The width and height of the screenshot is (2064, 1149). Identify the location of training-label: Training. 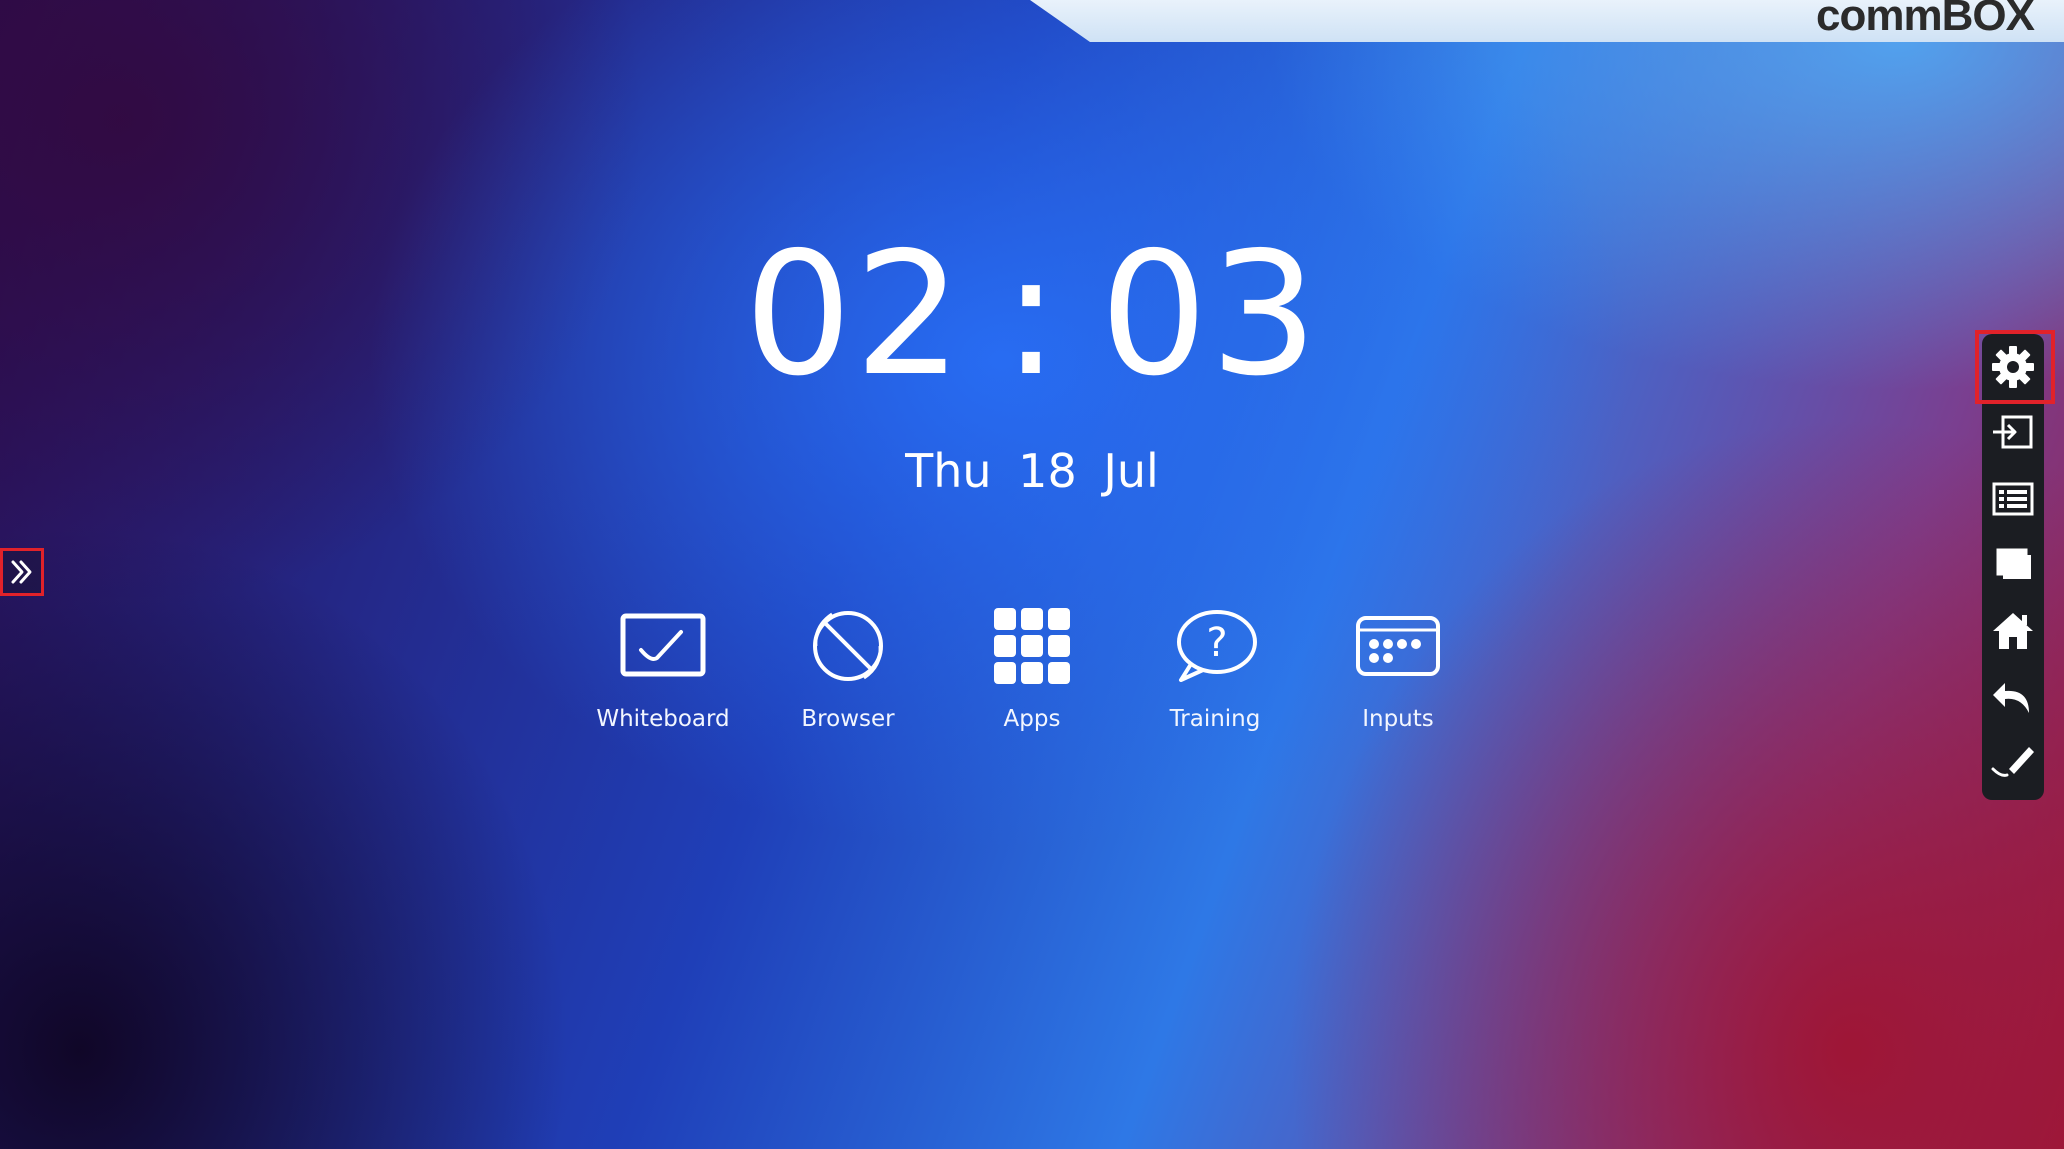
(1215, 719).